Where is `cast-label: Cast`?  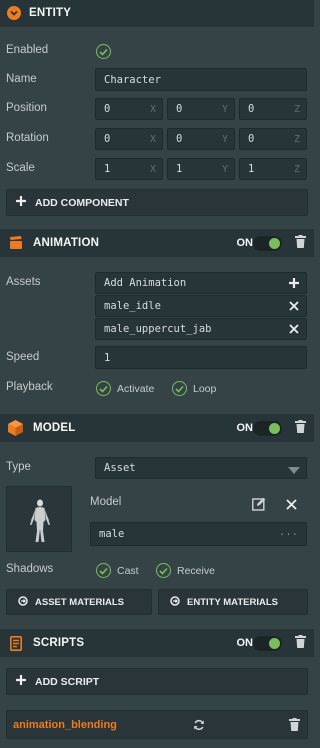
cast-label: Cast is located at coordinates (128, 571).